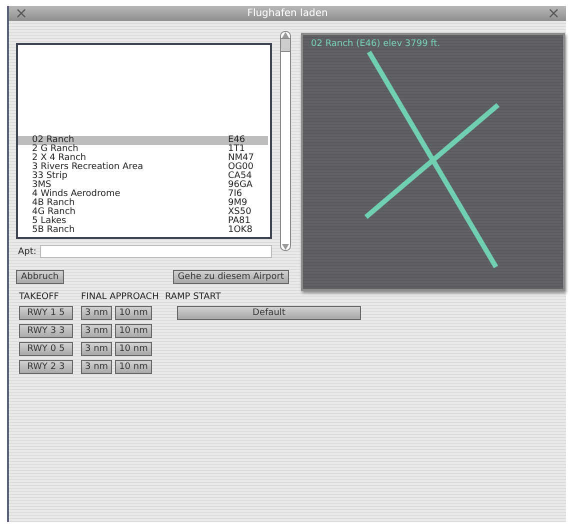 The height and width of the screenshot is (528, 570). What do you see at coordinates (285, 141) in the screenshot?
I see `scrollbar` at bounding box center [285, 141].